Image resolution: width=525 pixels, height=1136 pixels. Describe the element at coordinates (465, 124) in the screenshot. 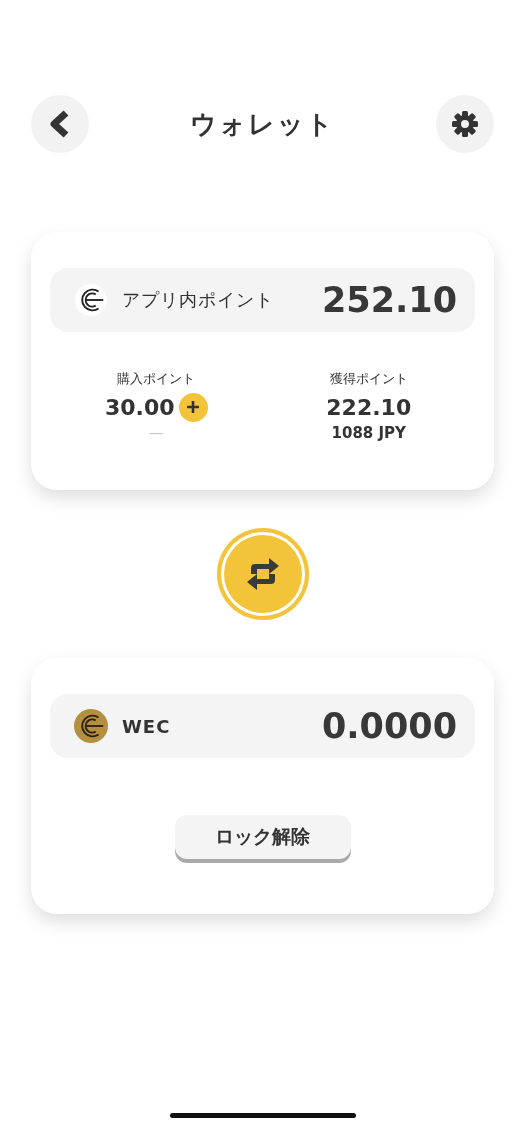

I see `settings-icon` at that location.